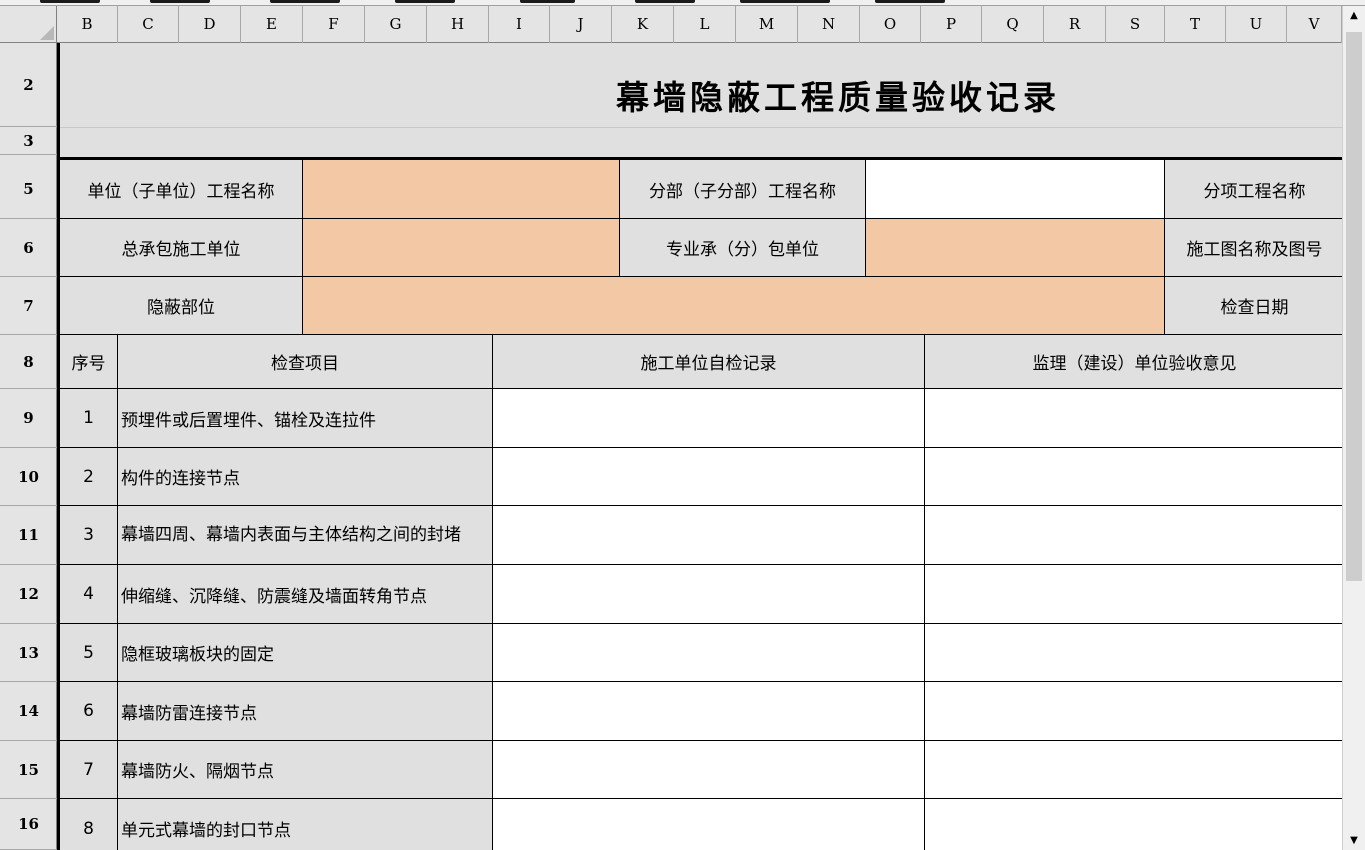  I want to click on column-header-g: G, so click(396, 24).